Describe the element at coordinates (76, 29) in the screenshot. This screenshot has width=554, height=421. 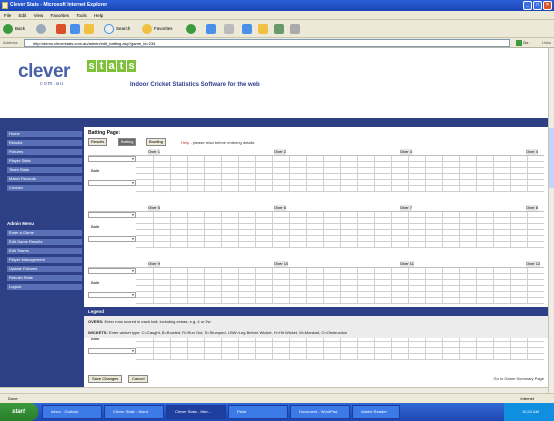
I see `refresh-button` at that location.